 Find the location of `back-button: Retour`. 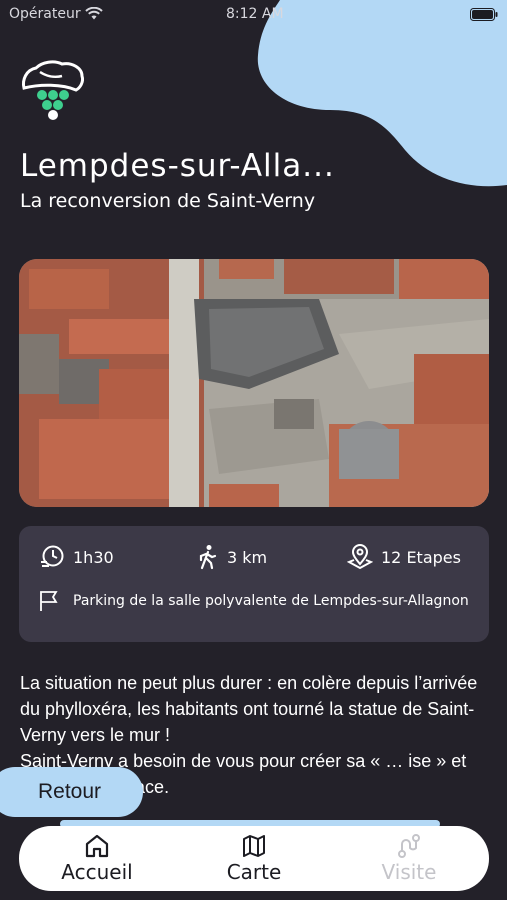

back-button: Retour is located at coordinates (71, 792).